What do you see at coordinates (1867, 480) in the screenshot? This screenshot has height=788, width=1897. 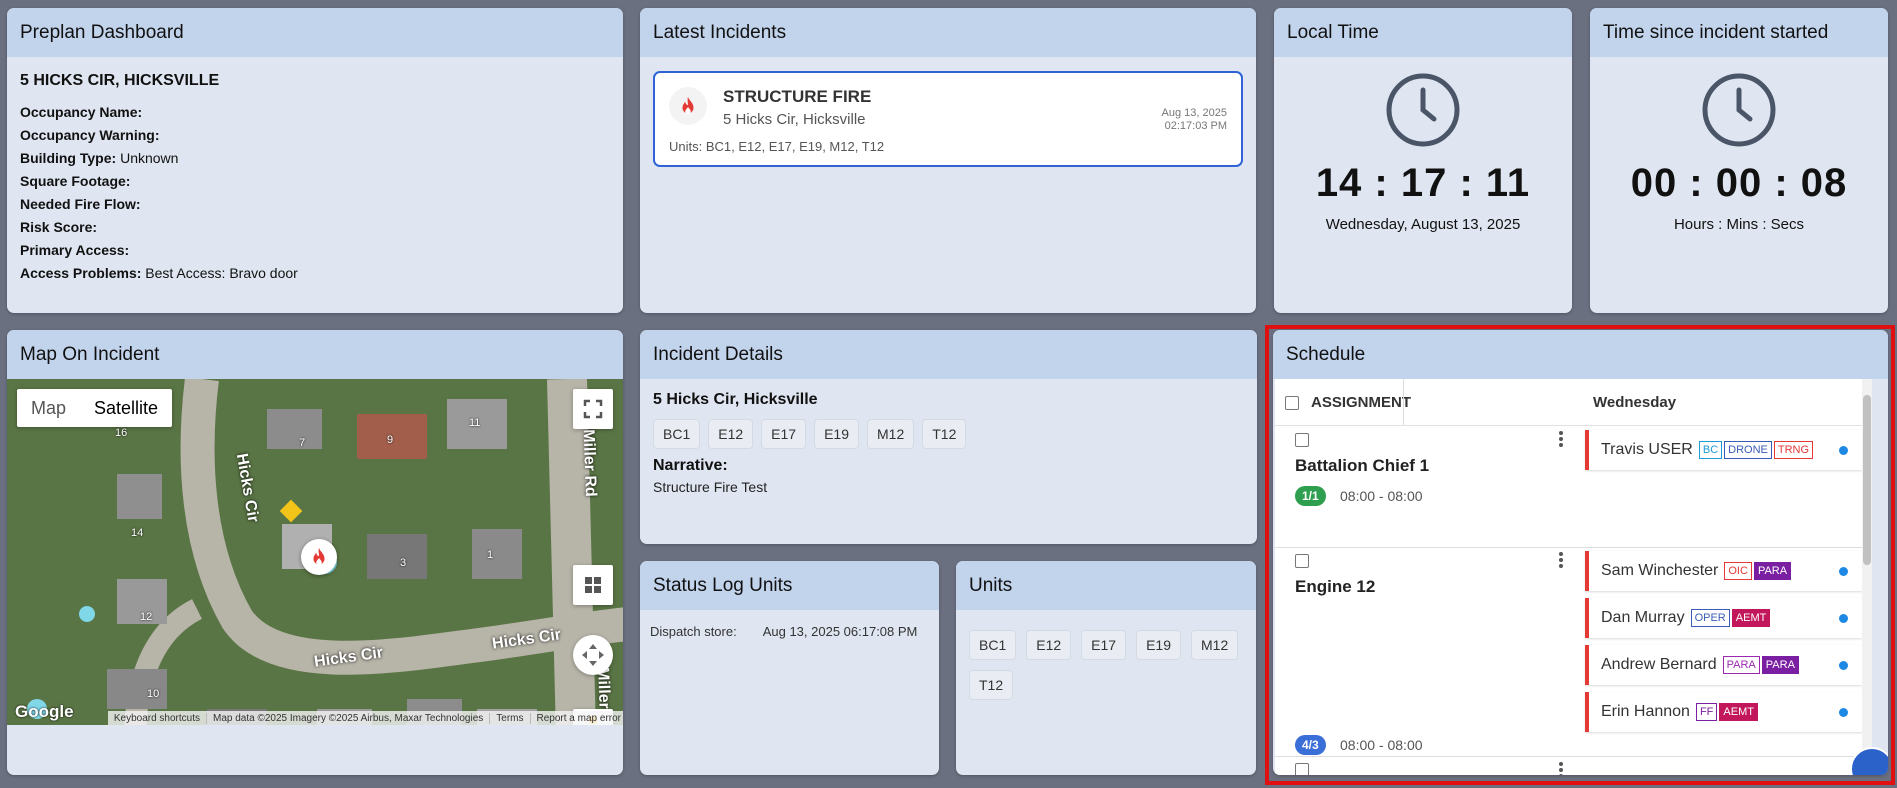 I see `schedule-scroll-thumb` at bounding box center [1867, 480].